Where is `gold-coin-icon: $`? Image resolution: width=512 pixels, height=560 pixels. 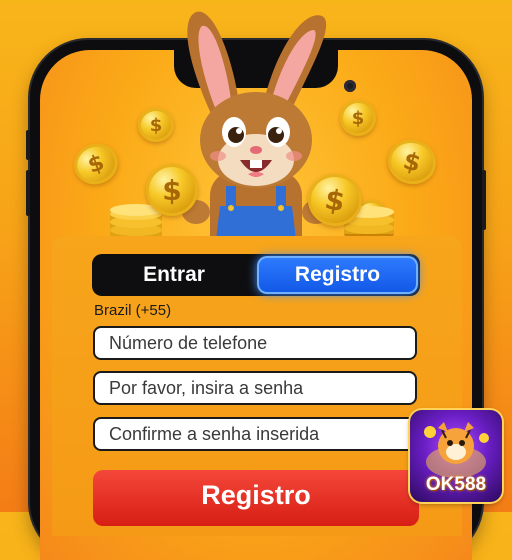
gold-coin-icon: $ is located at coordinates (172, 190).